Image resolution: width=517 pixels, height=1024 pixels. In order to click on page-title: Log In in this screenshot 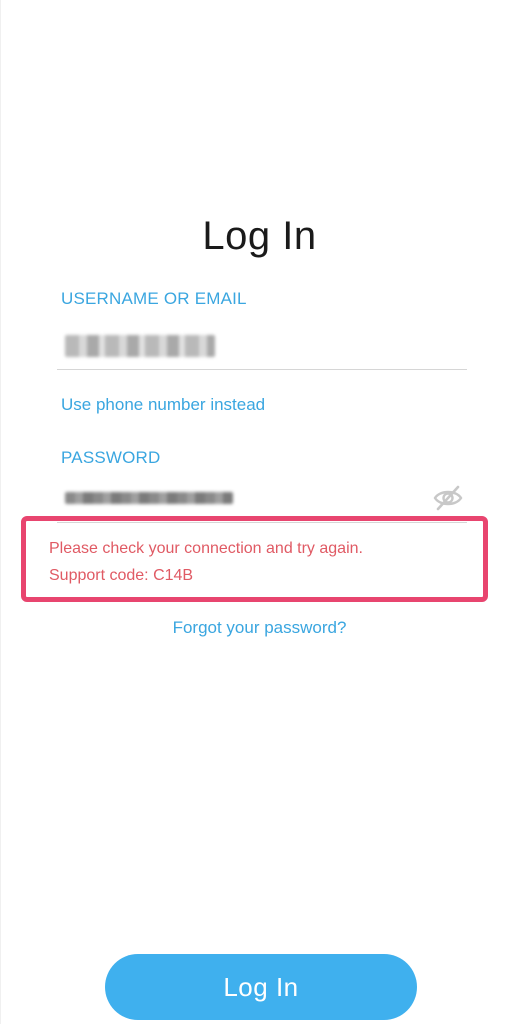, I will do `click(259, 236)`.